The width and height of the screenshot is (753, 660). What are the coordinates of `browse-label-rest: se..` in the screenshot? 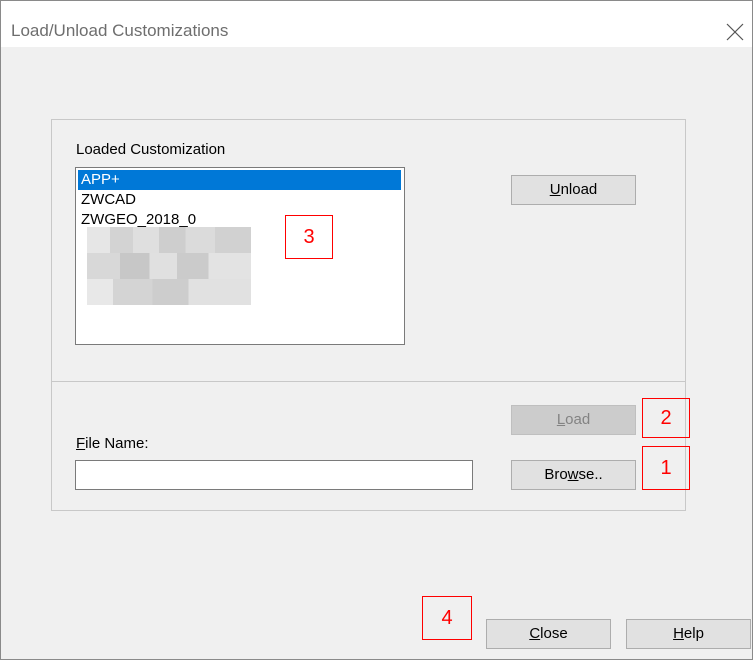 It's located at (590, 474).